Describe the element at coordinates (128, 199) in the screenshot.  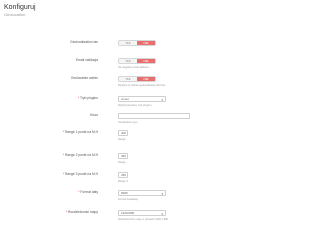
I see `date-format-help: Format zasadowy` at that location.